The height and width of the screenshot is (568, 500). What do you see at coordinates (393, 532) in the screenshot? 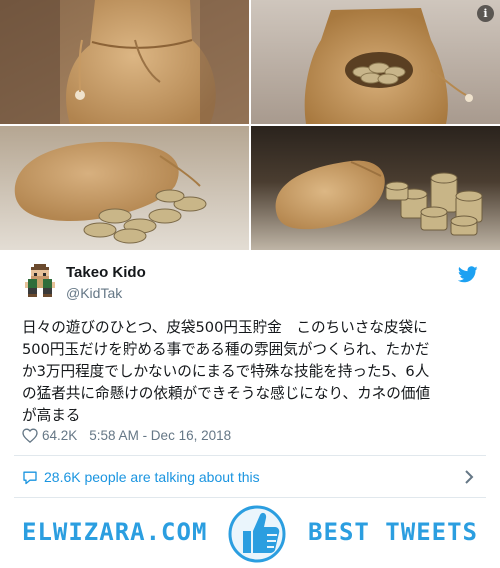
I see `banner-tagline: BEST TWEETS` at bounding box center [393, 532].